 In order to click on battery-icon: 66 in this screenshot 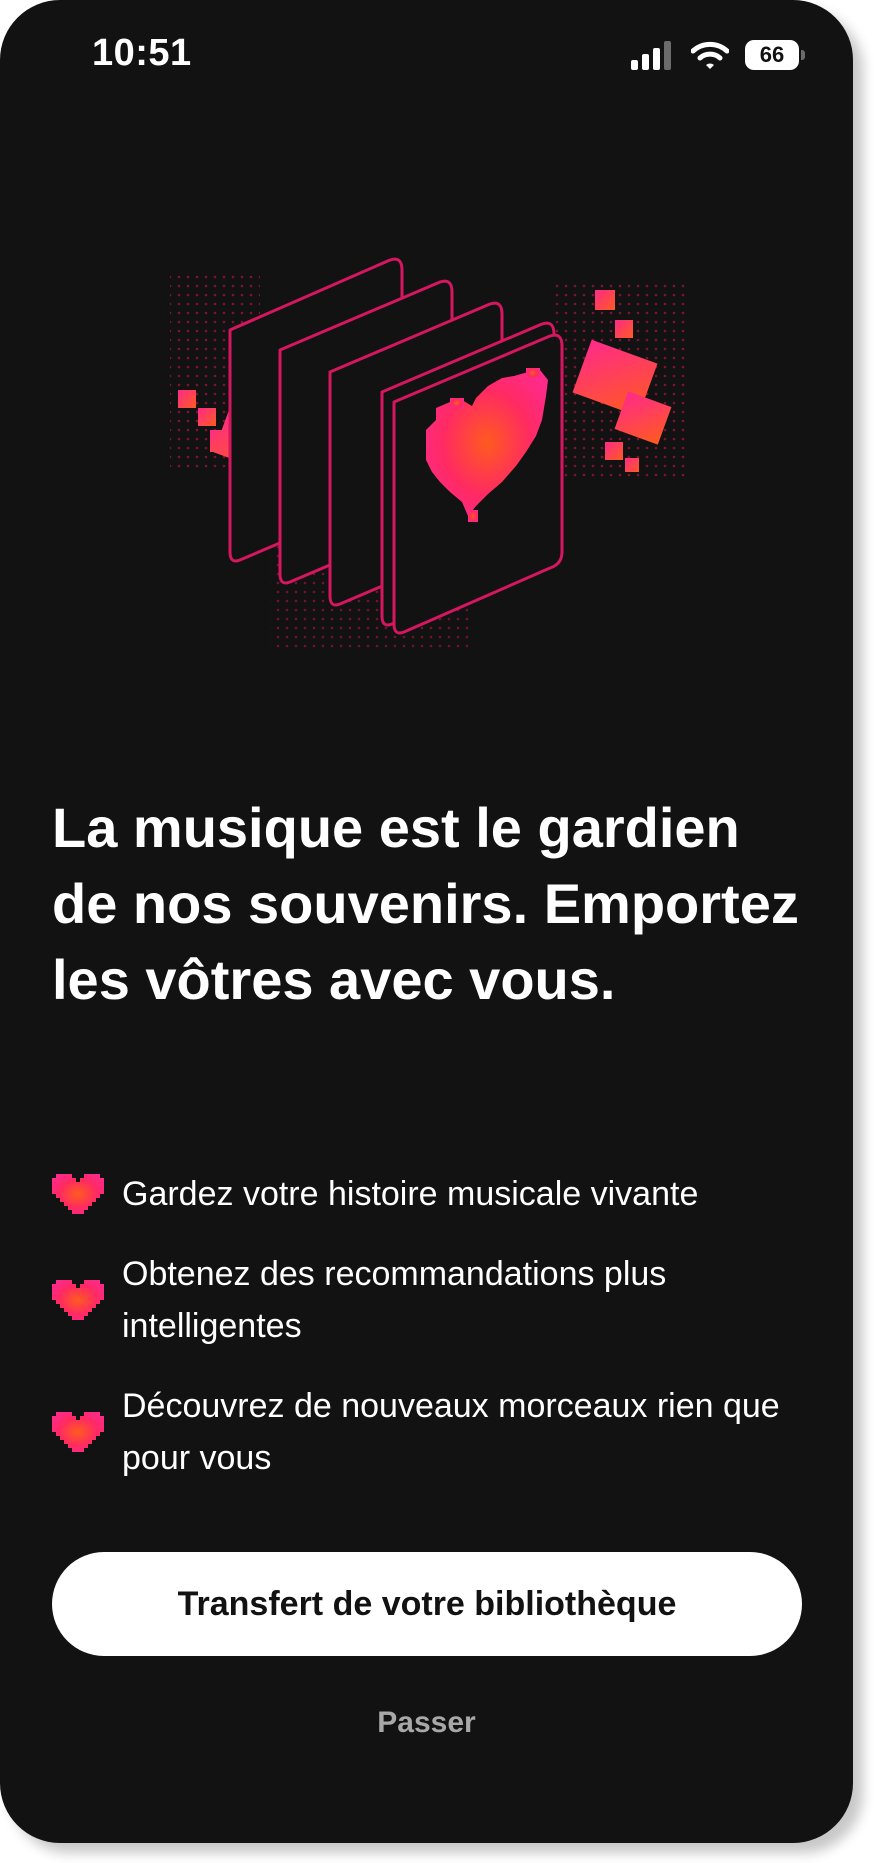, I will do `click(775, 55)`.